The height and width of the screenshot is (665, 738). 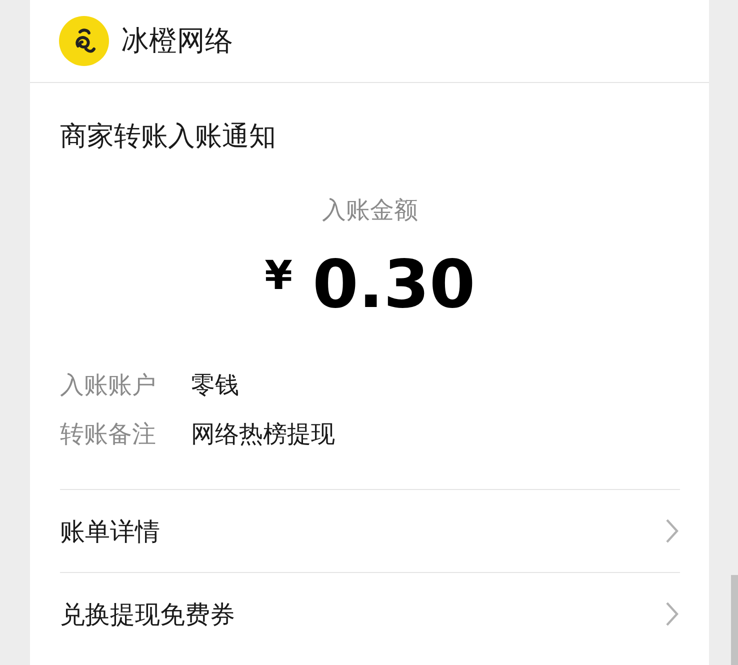 What do you see at coordinates (108, 385) in the screenshot?
I see `detail-label: 入账账户` at bounding box center [108, 385].